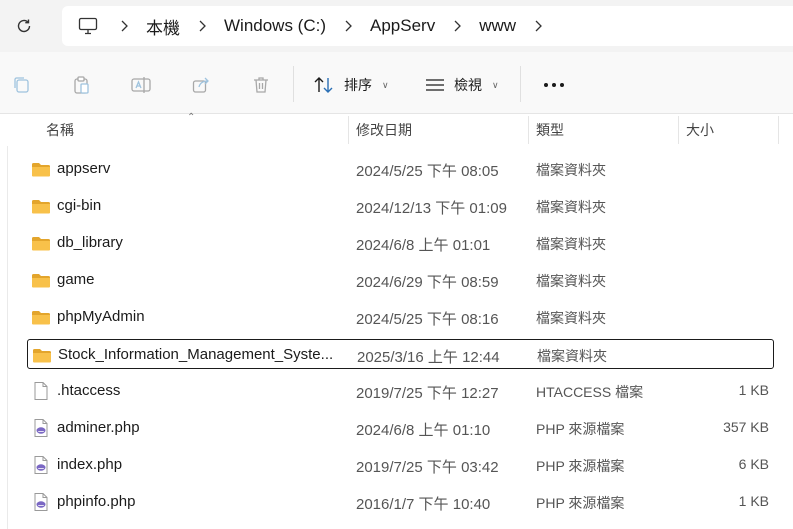 The image size is (793, 529). I want to click on file-modified-date: 2019/7/25 下午 03:42, so click(427, 467).